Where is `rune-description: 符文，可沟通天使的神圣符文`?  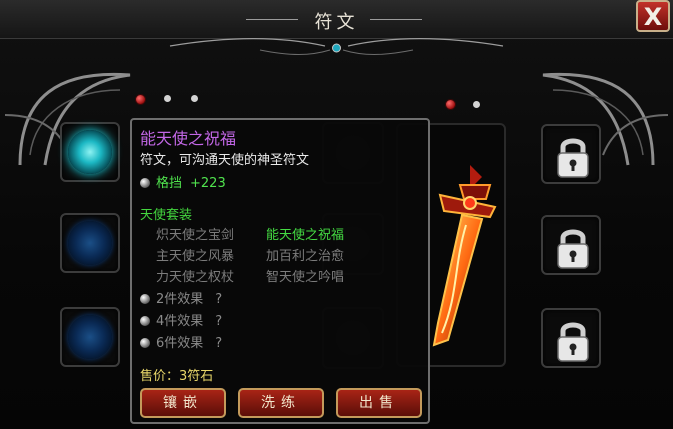 rune-description: 符文，可沟通天使的神圣符文 is located at coordinates (225, 160).